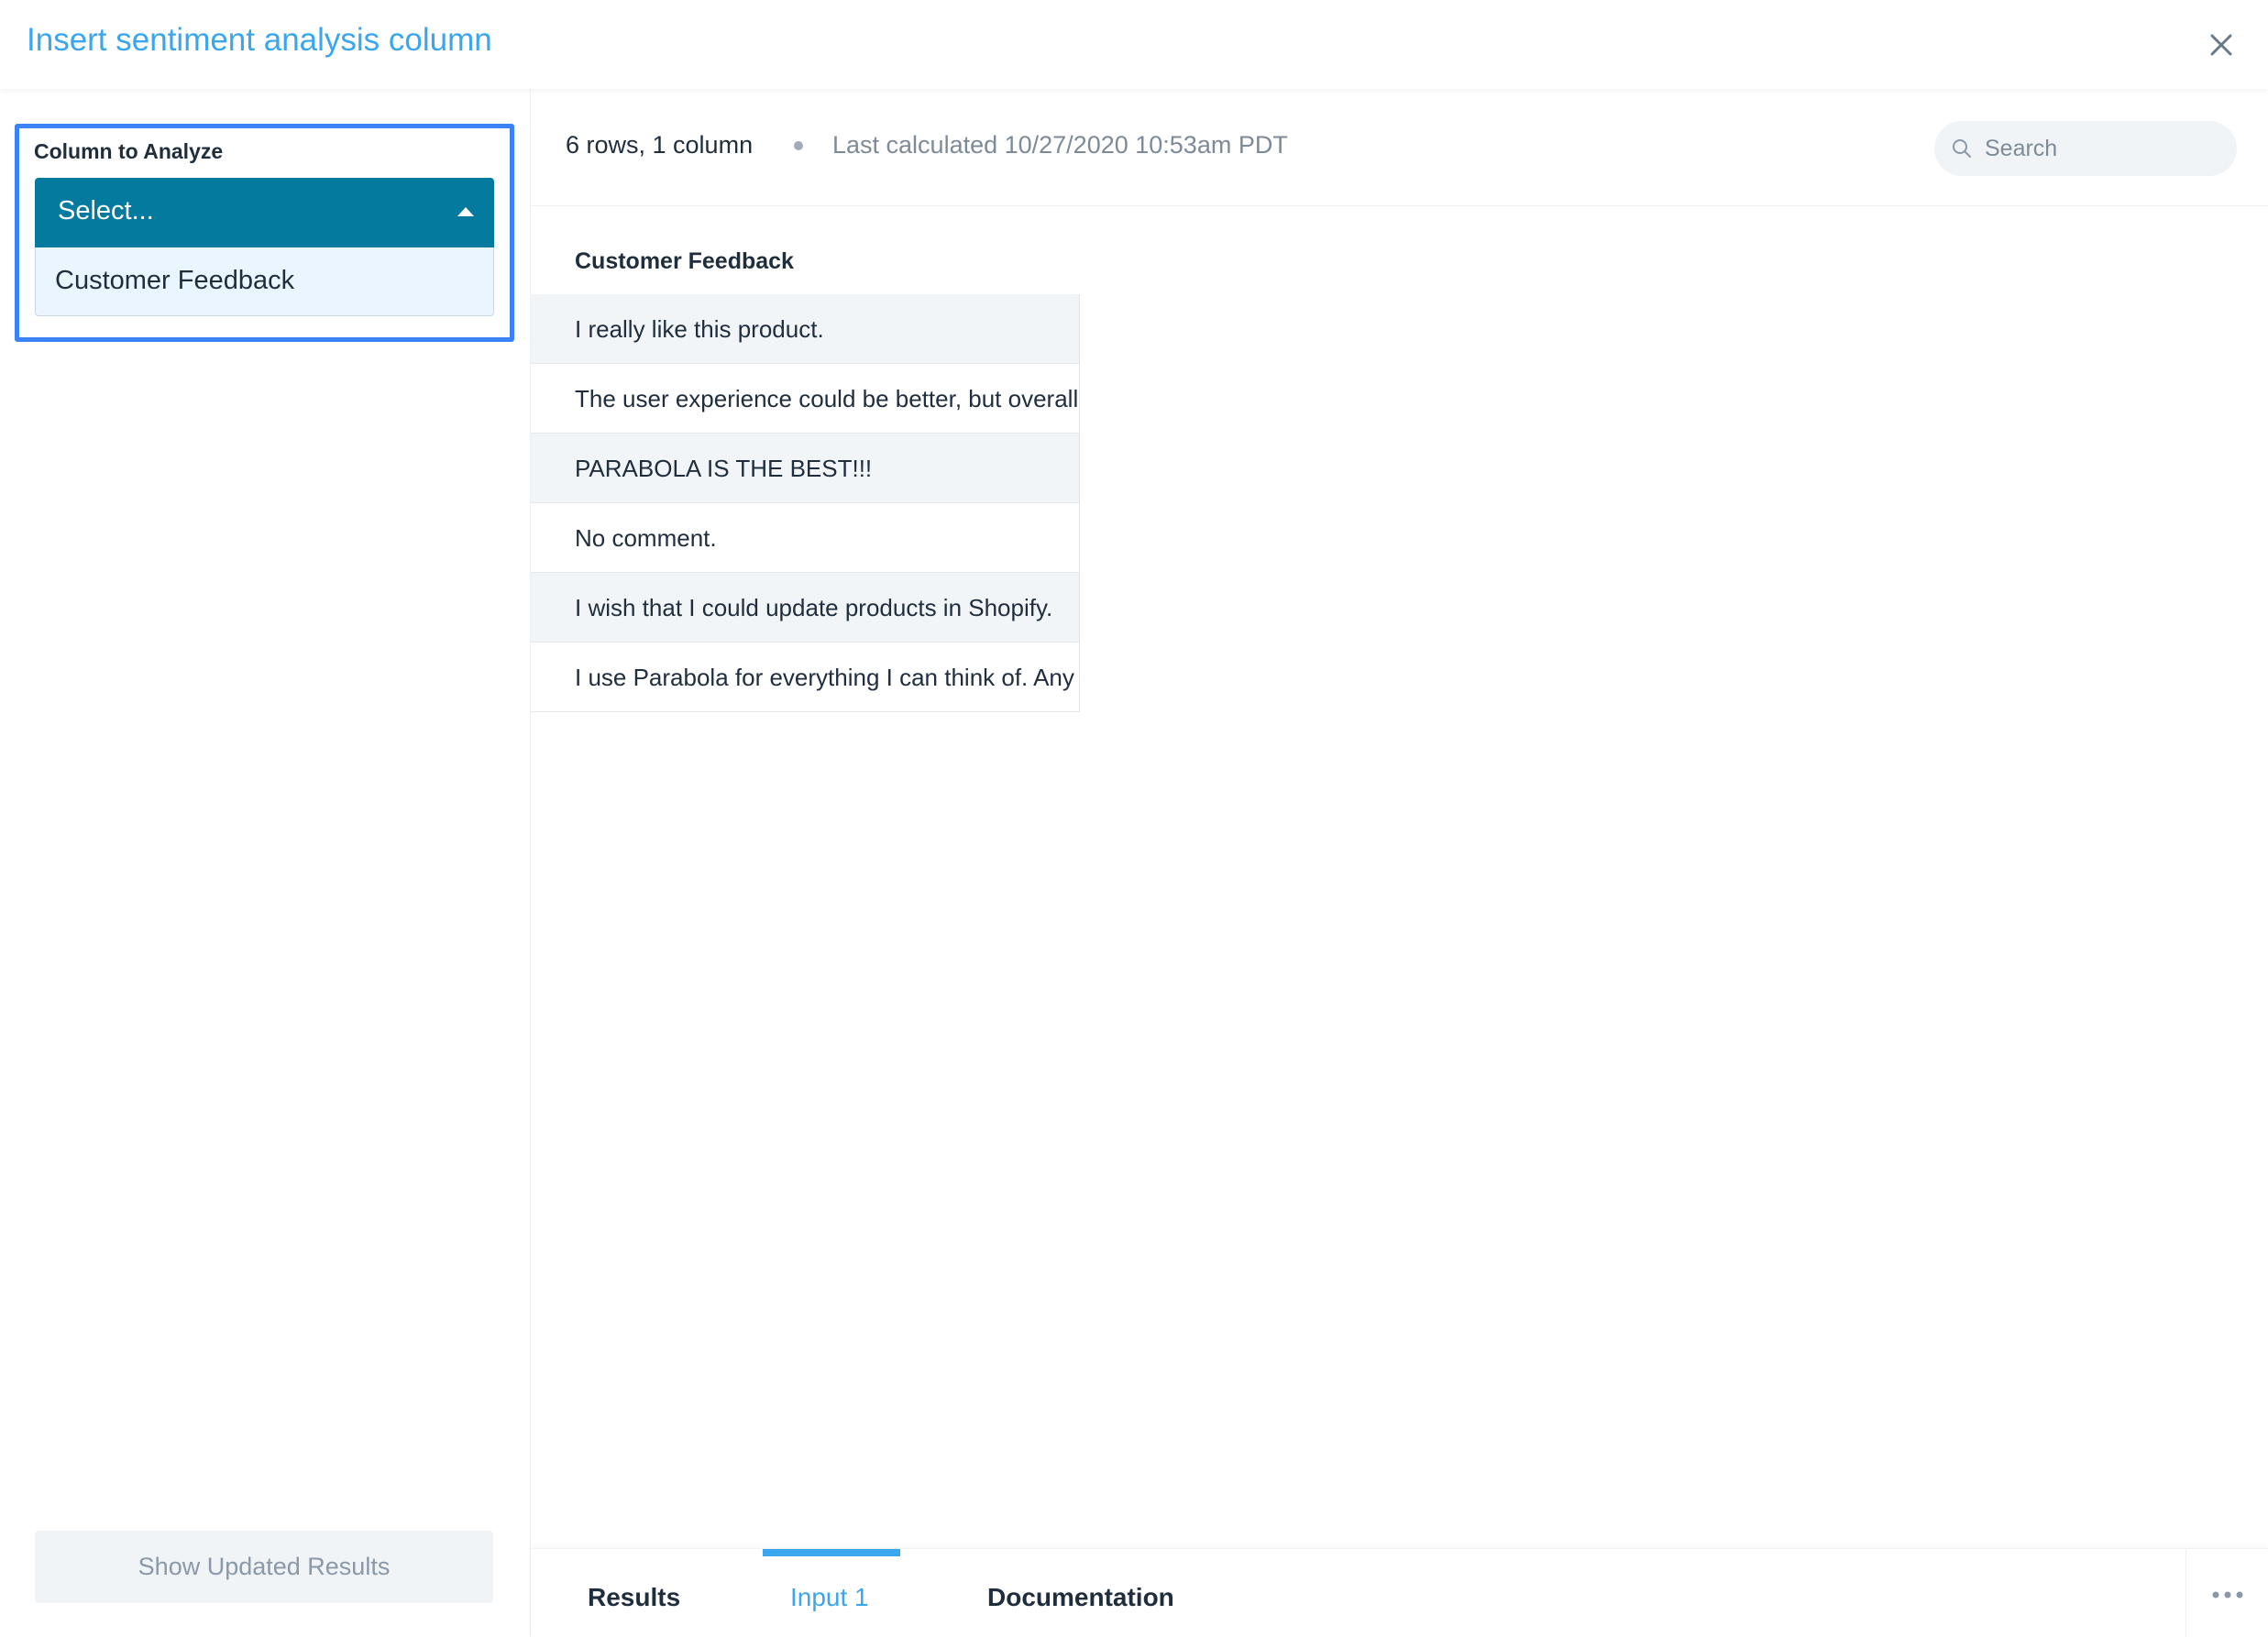 Image resolution: width=2268 pixels, height=1637 pixels. I want to click on more-options-button, so click(2226, 1593).